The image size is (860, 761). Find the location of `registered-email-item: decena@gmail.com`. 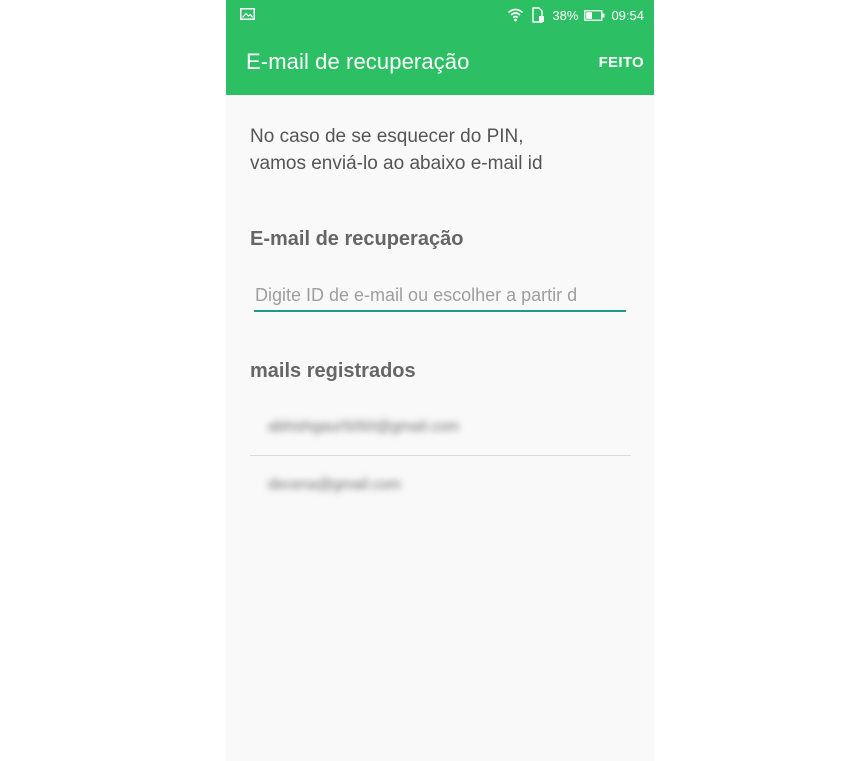

registered-email-item: decena@gmail.com is located at coordinates (440, 484).